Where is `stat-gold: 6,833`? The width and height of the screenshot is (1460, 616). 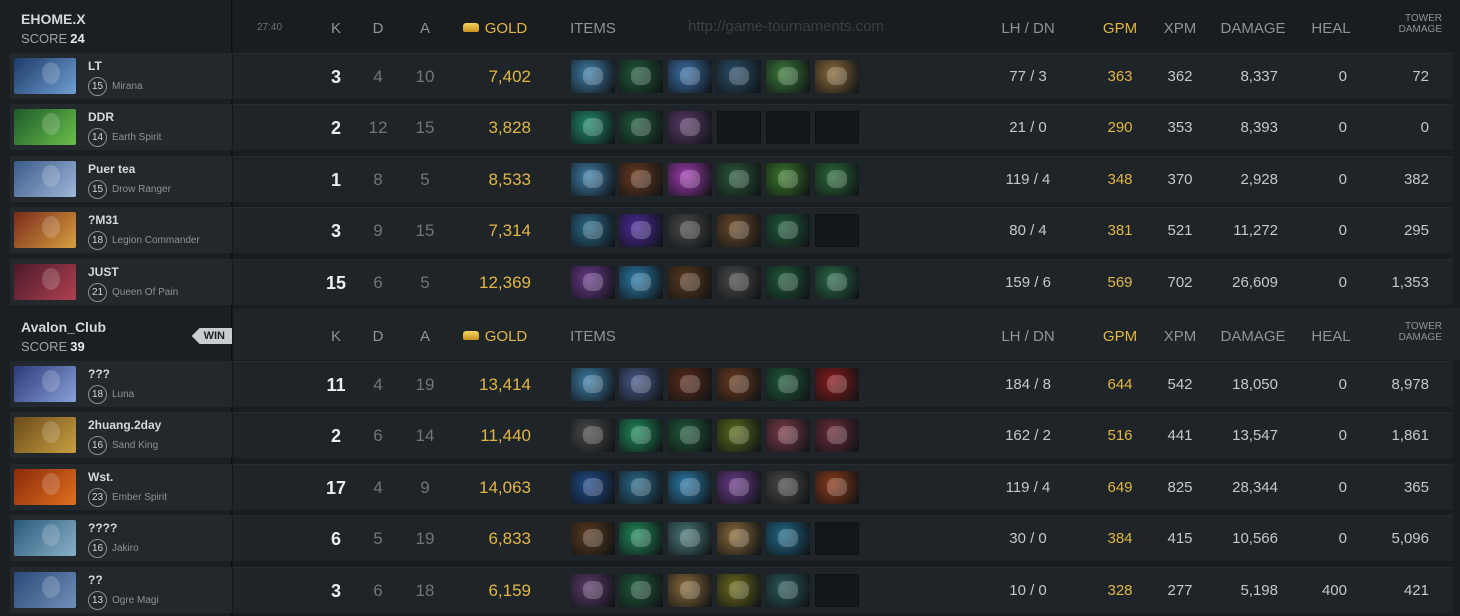
stat-gold: 6,833 is located at coordinates (509, 539).